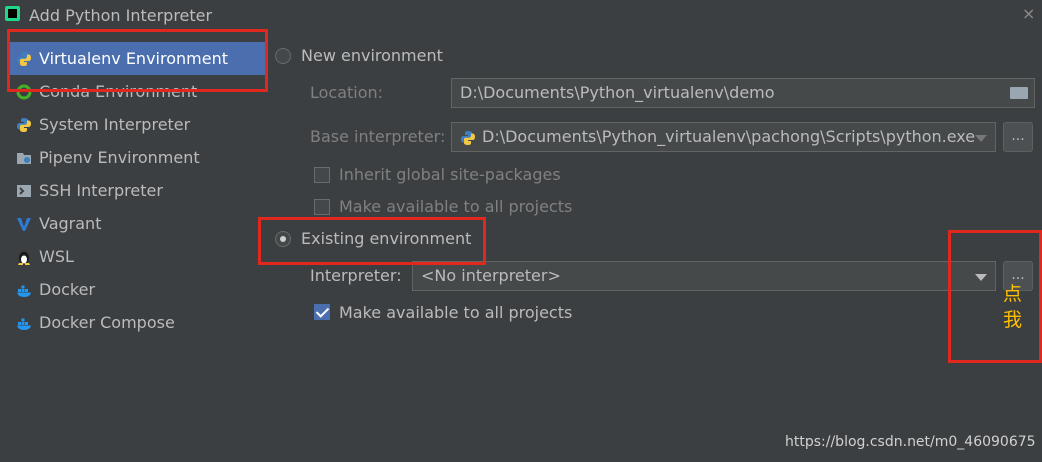 This screenshot has height=462, width=1042. What do you see at coordinates (995, 296) in the screenshot?
I see `annotation-box-browse` at bounding box center [995, 296].